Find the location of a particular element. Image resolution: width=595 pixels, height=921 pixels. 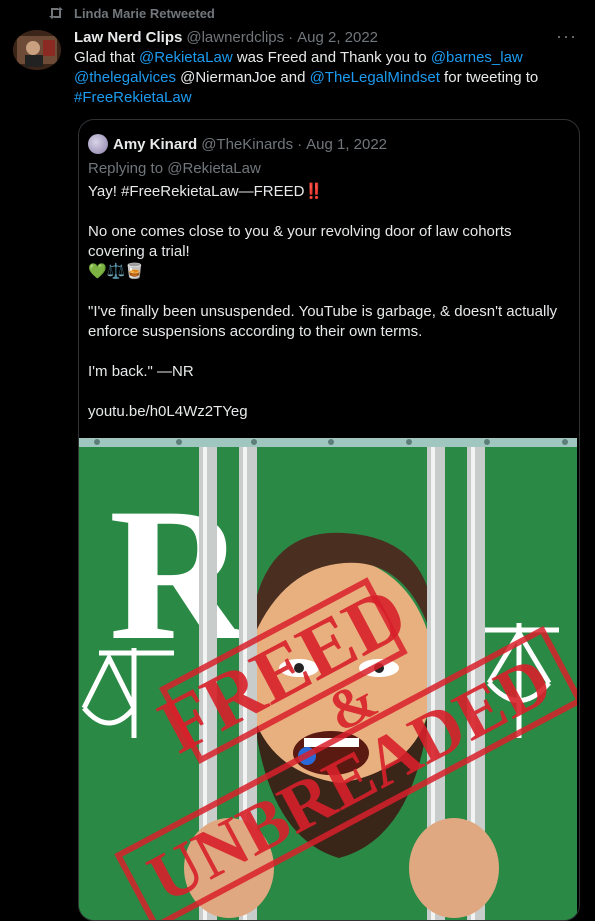

quoted-author-handle: @TheKinards is located at coordinates (247, 144).